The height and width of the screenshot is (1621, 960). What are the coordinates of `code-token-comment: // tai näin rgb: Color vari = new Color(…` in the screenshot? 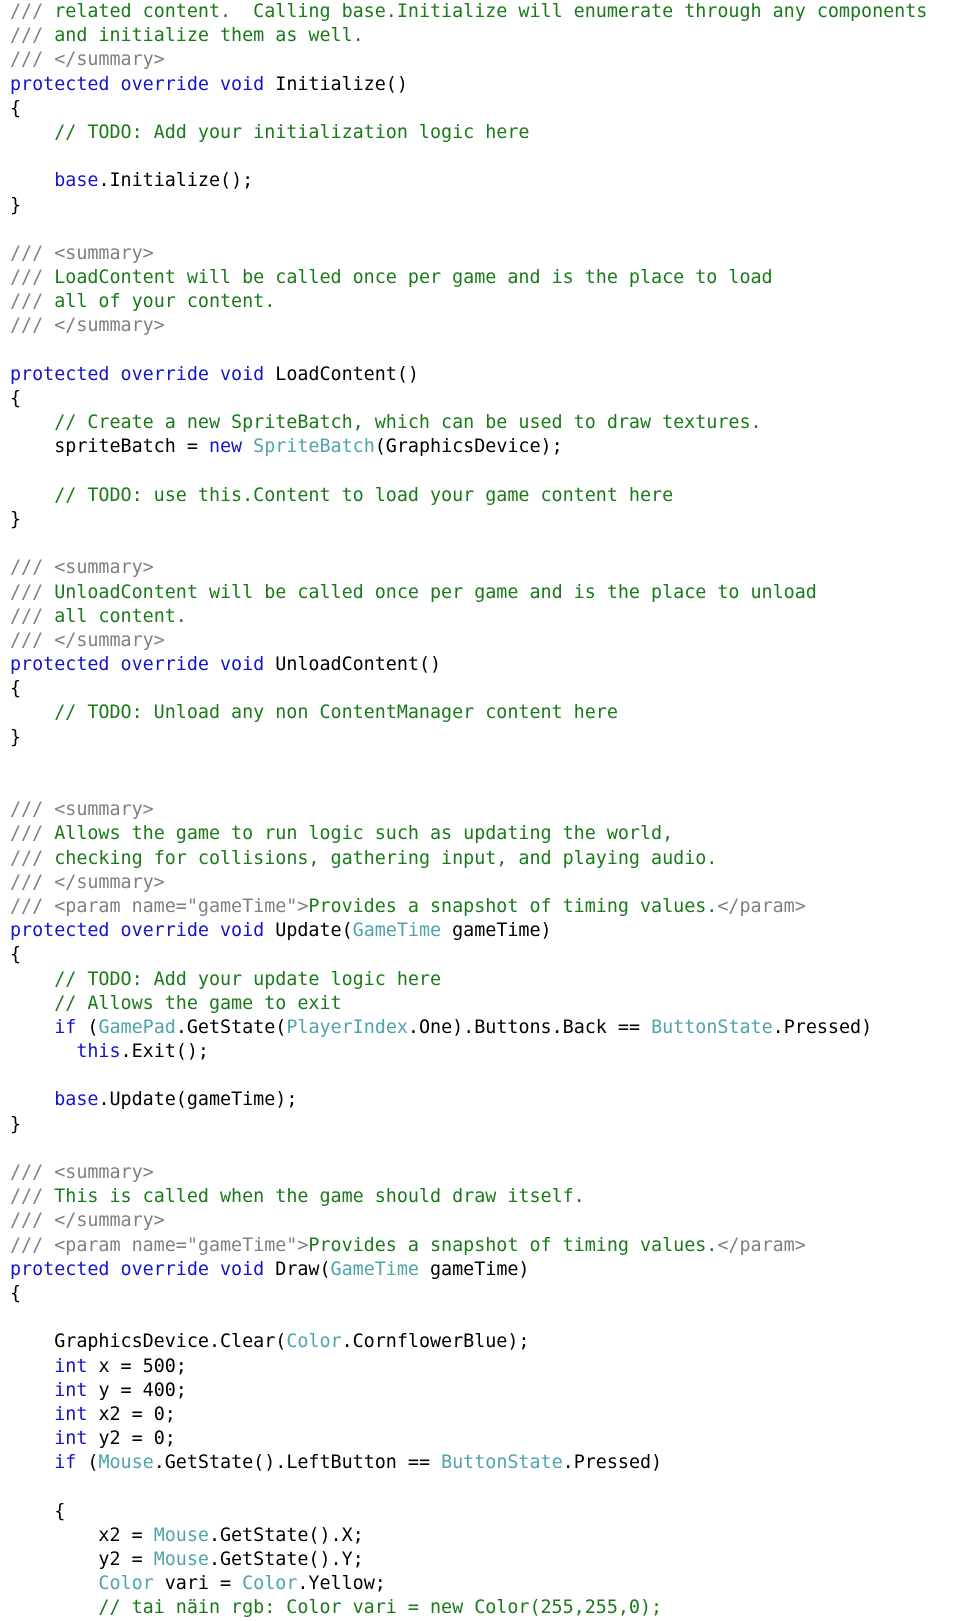 It's located at (336, 1608).